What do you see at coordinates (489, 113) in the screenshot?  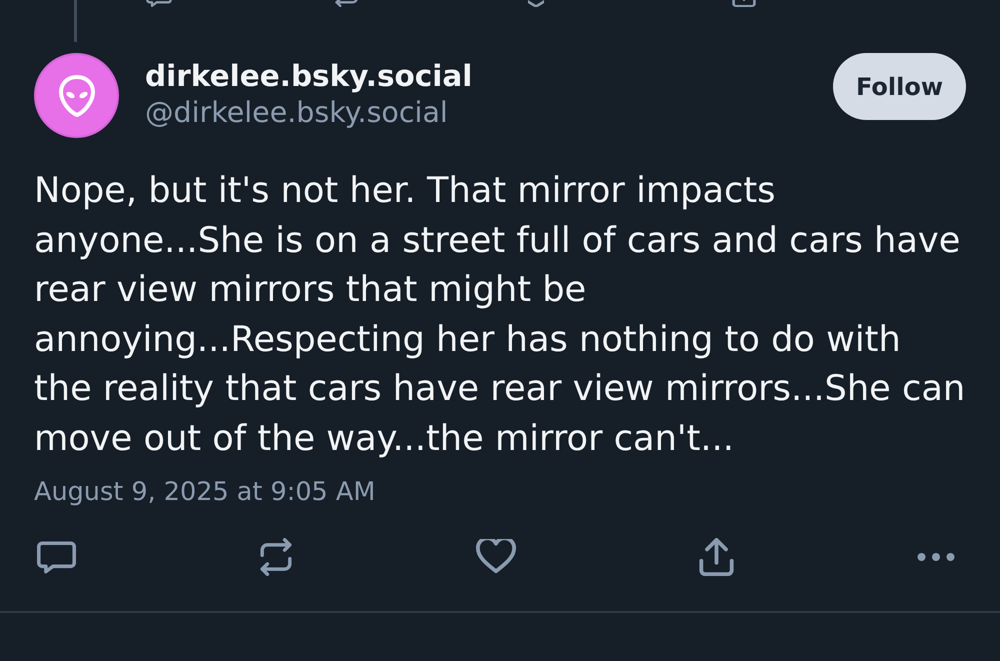 I see `user-handle: @dirkelee.bsky.social` at bounding box center [489, 113].